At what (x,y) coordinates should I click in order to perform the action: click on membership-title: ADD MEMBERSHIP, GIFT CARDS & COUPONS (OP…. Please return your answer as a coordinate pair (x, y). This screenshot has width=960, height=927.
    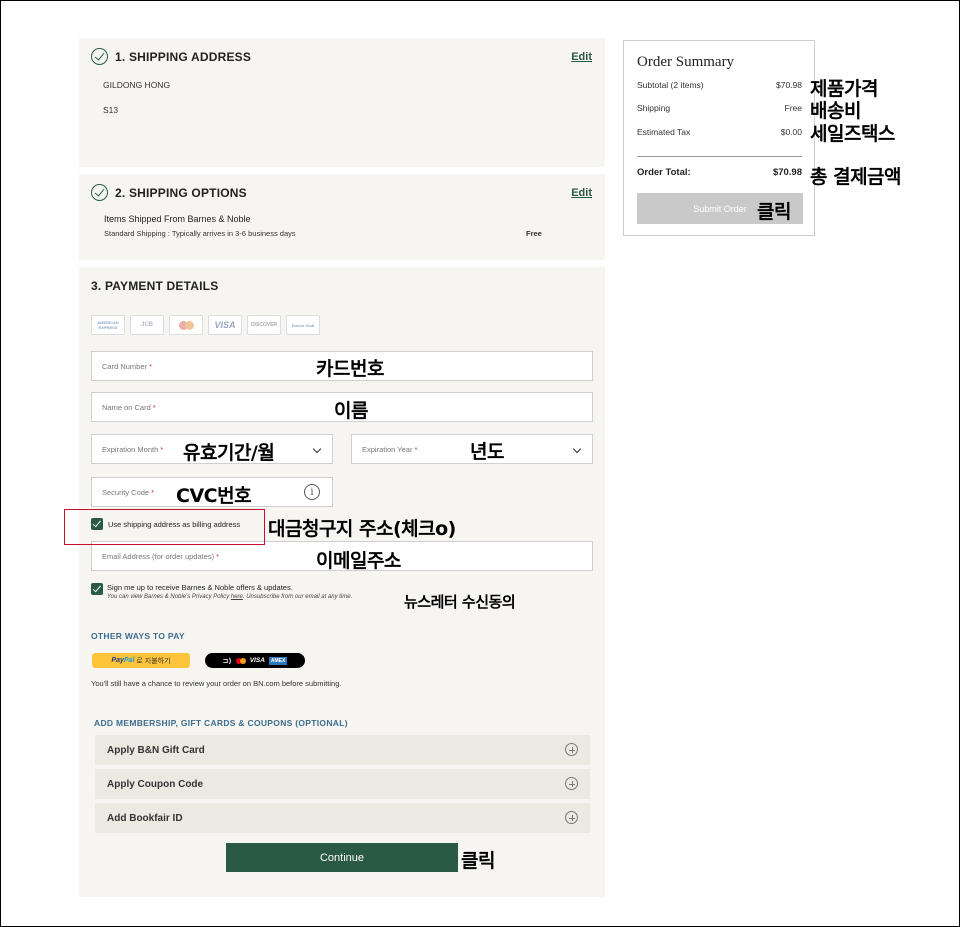
    Looking at the image, I should click on (221, 723).